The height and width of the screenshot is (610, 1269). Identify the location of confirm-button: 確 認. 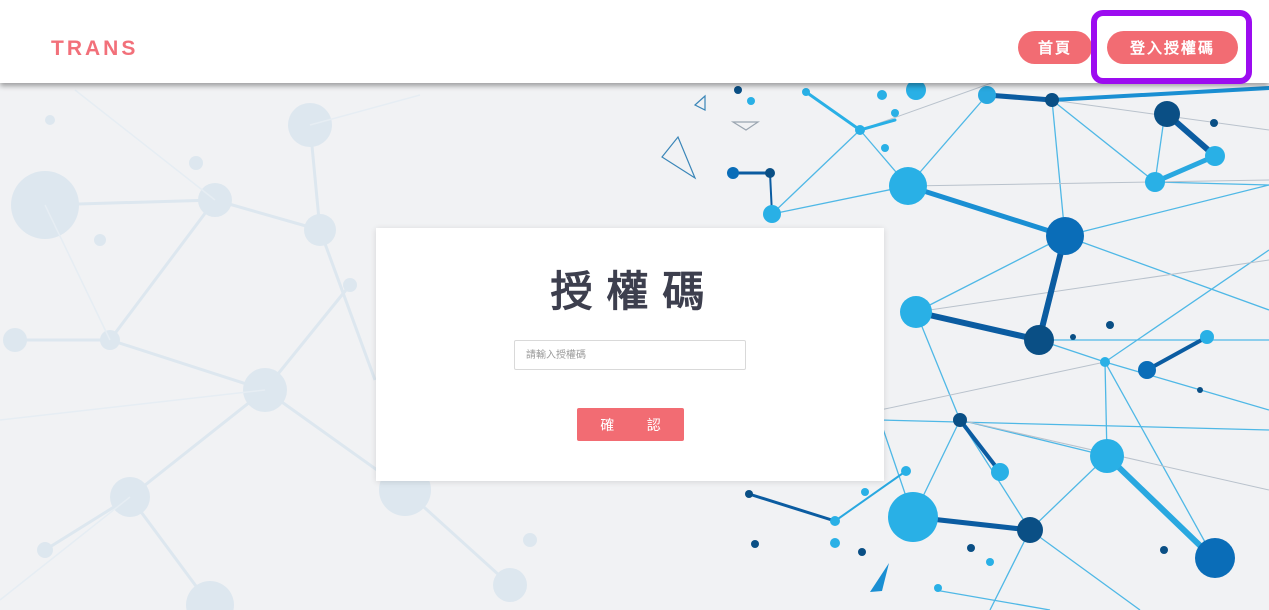
(630, 424).